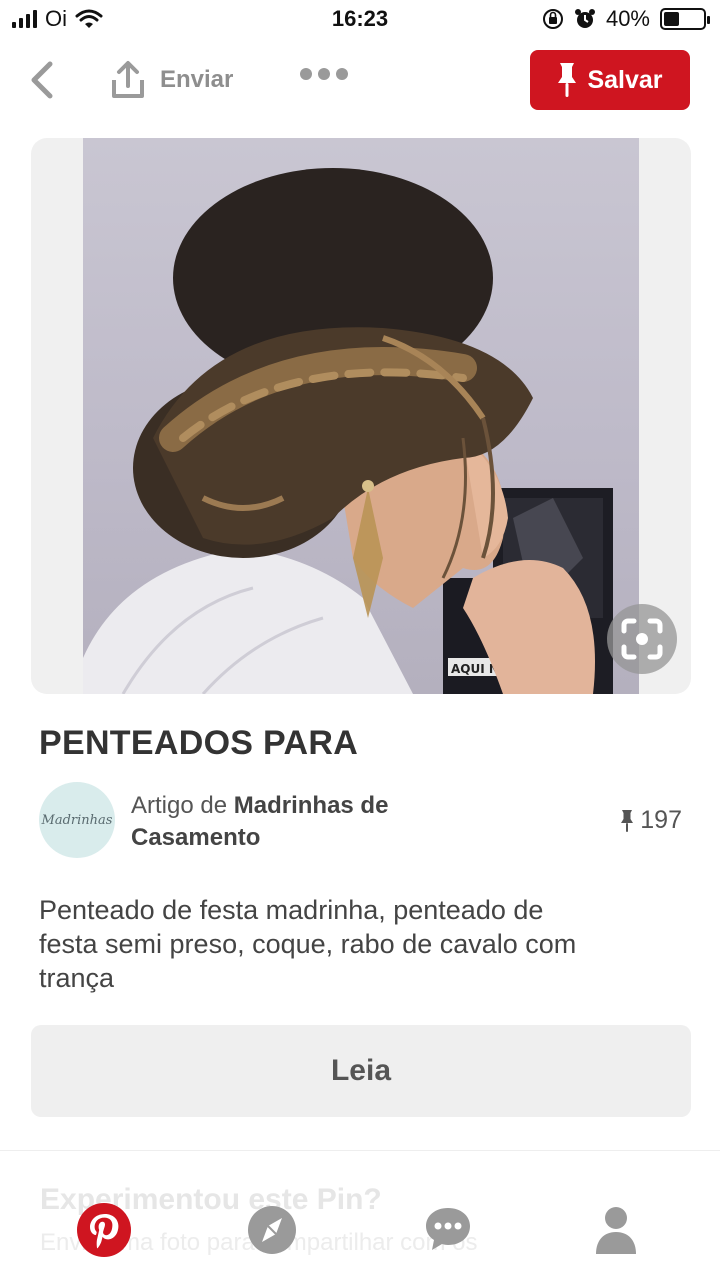 The width and height of the screenshot is (720, 1280). What do you see at coordinates (685, 19) in the screenshot?
I see `battery-icon` at bounding box center [685, 19].